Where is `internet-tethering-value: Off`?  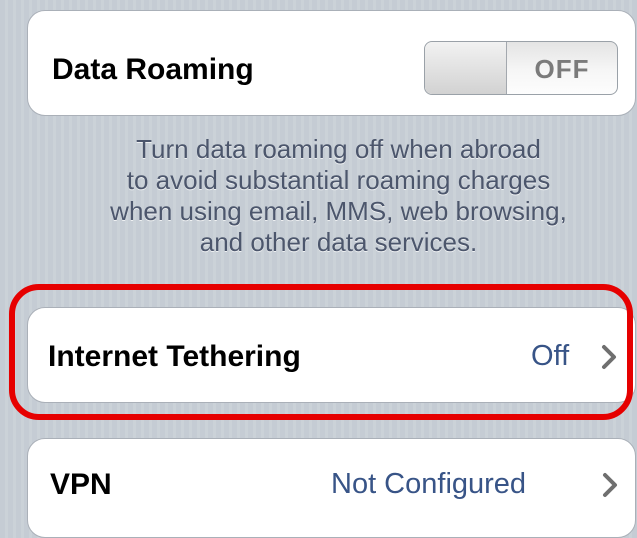
internet-tethering-value: Off is located at coordinates (550, 356).